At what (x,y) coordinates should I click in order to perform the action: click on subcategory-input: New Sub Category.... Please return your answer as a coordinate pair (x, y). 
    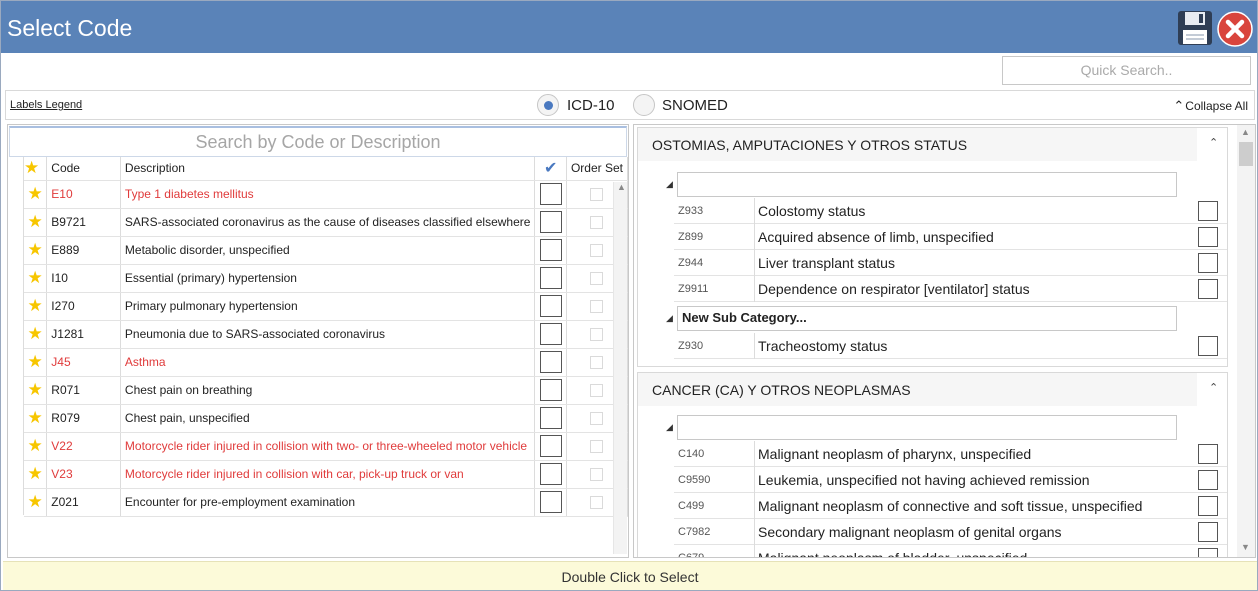
    Looking at the image, I should click on (927, 318).